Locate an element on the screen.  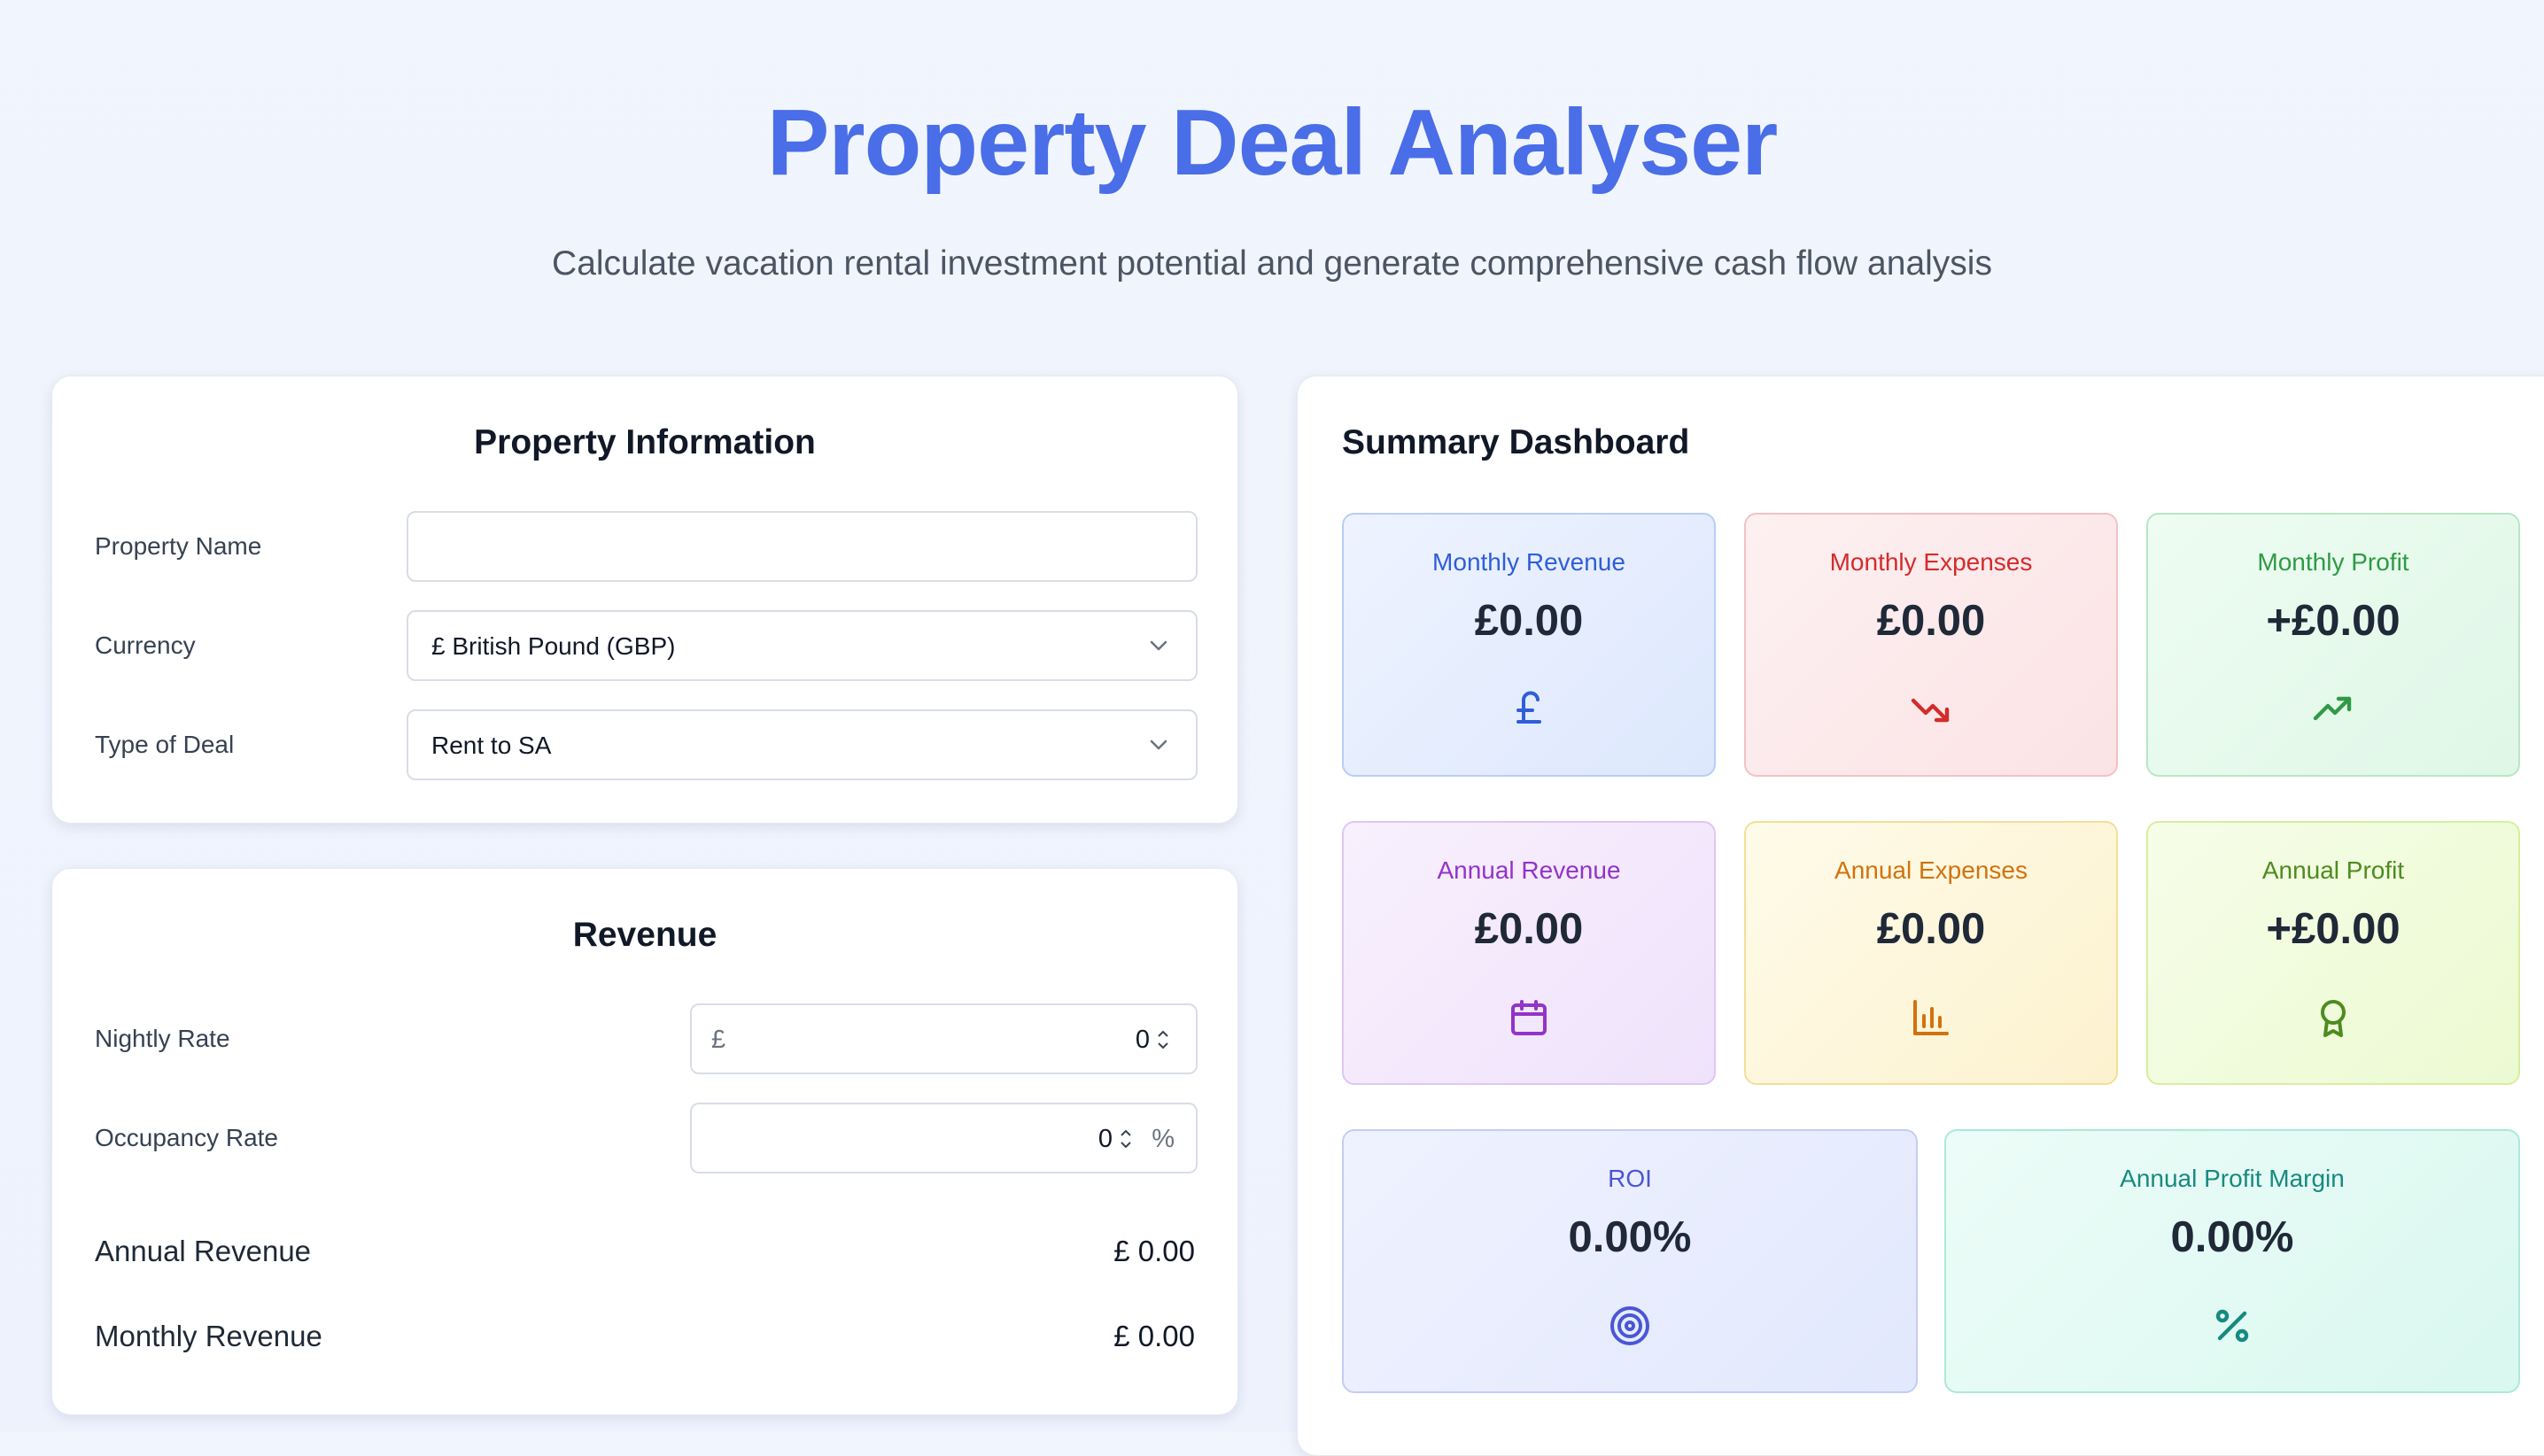
page-title: Property Deal Analyser is located at coordinates (1272, 142).